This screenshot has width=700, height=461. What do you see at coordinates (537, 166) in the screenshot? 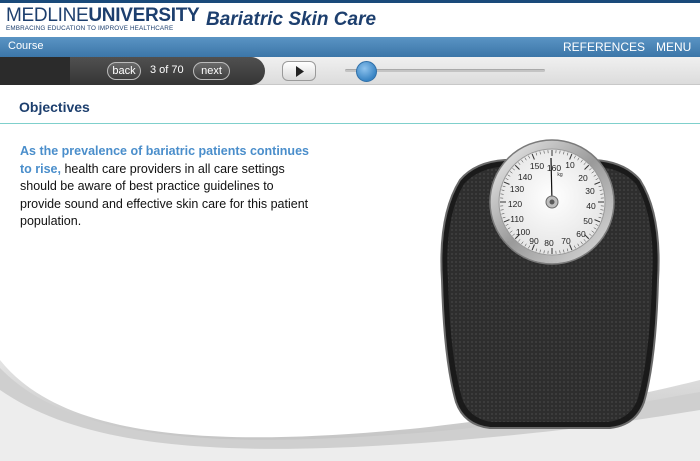
I see `dial-number: 150` at bounding box center [537, 166].